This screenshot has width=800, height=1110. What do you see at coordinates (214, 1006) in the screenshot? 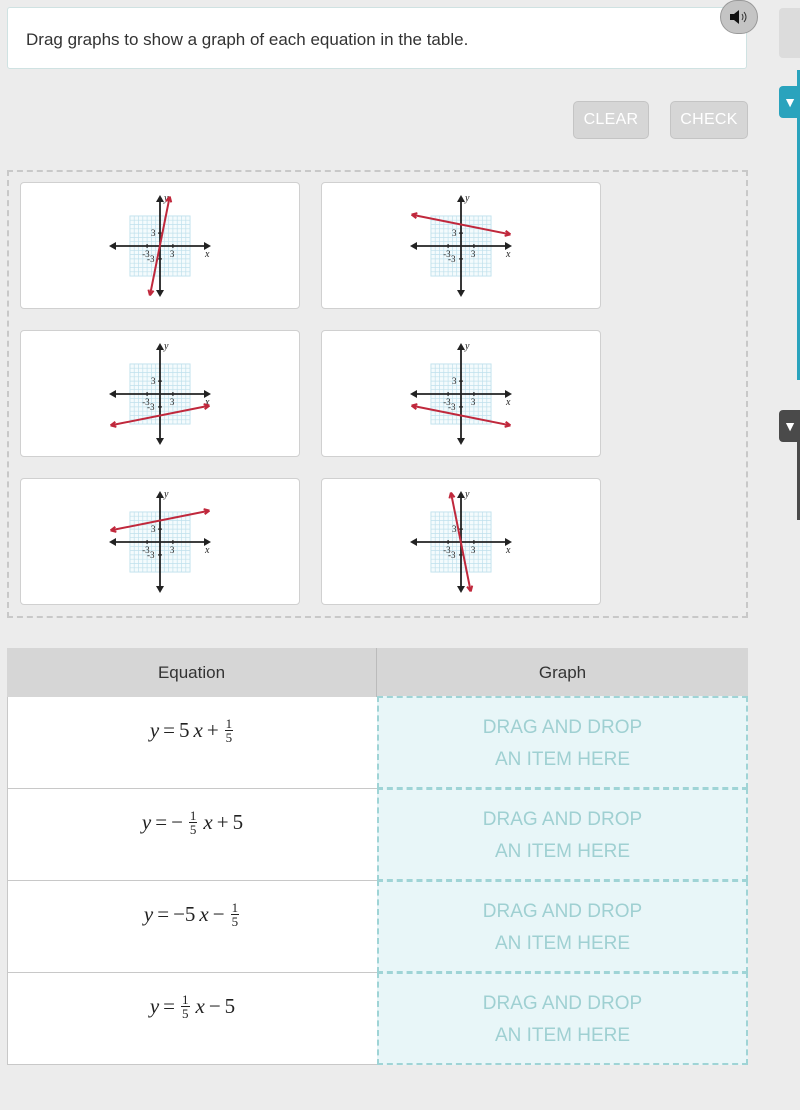
I see `operator: −` at bounding box center [214, 1006].